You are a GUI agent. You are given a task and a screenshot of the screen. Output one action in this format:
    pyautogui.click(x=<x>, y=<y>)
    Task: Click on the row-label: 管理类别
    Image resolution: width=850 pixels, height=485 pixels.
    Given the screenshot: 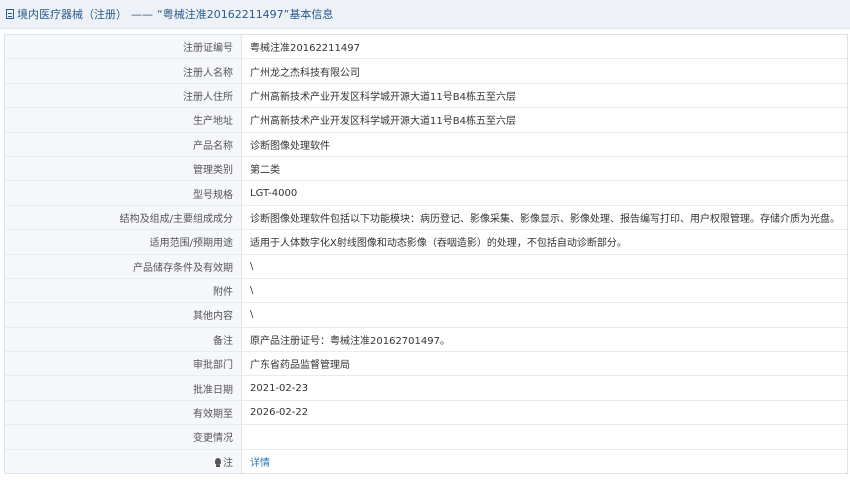 What is the action you would take?
    pyautogui.click(x=123, y=169)
    